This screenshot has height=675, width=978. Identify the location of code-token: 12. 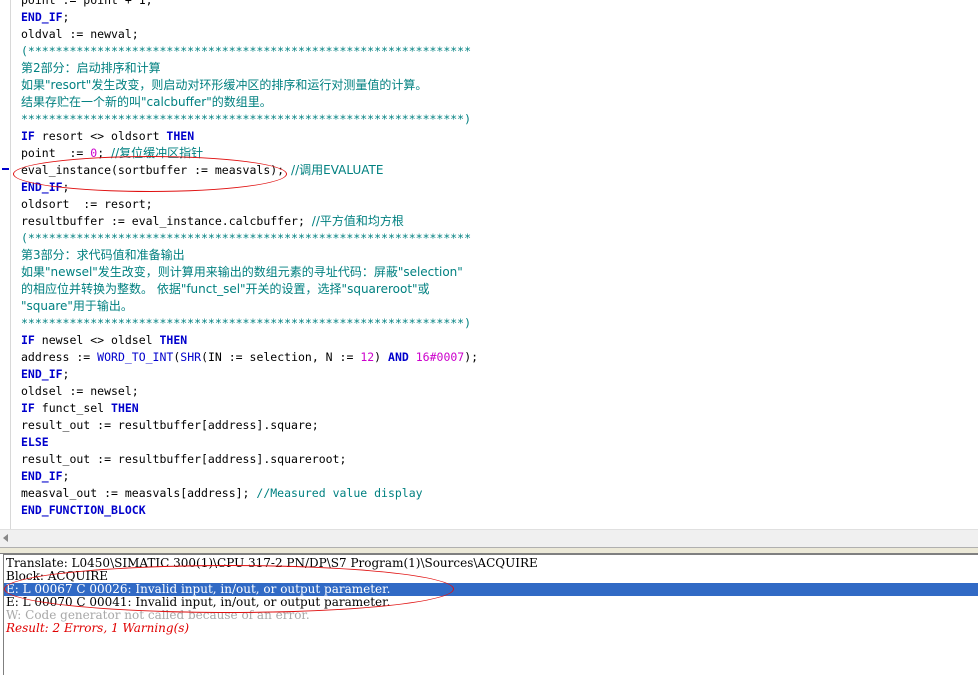
(367, 357).